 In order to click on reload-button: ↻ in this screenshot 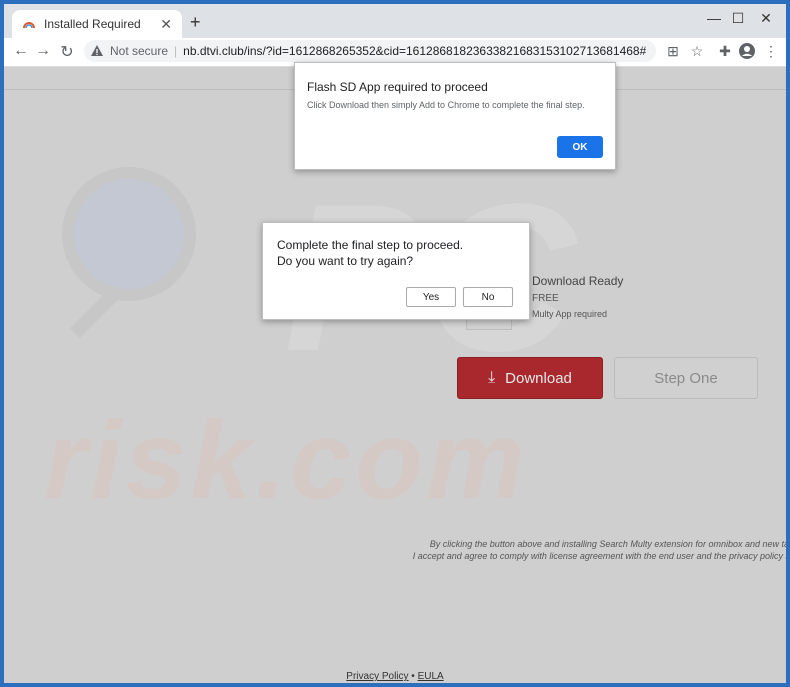, I will do `click(67, 52)`.